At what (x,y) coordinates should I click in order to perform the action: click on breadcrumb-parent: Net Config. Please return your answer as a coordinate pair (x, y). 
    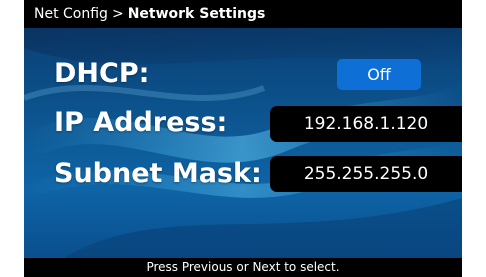
    Looking at the image, I should click on (71, 14).